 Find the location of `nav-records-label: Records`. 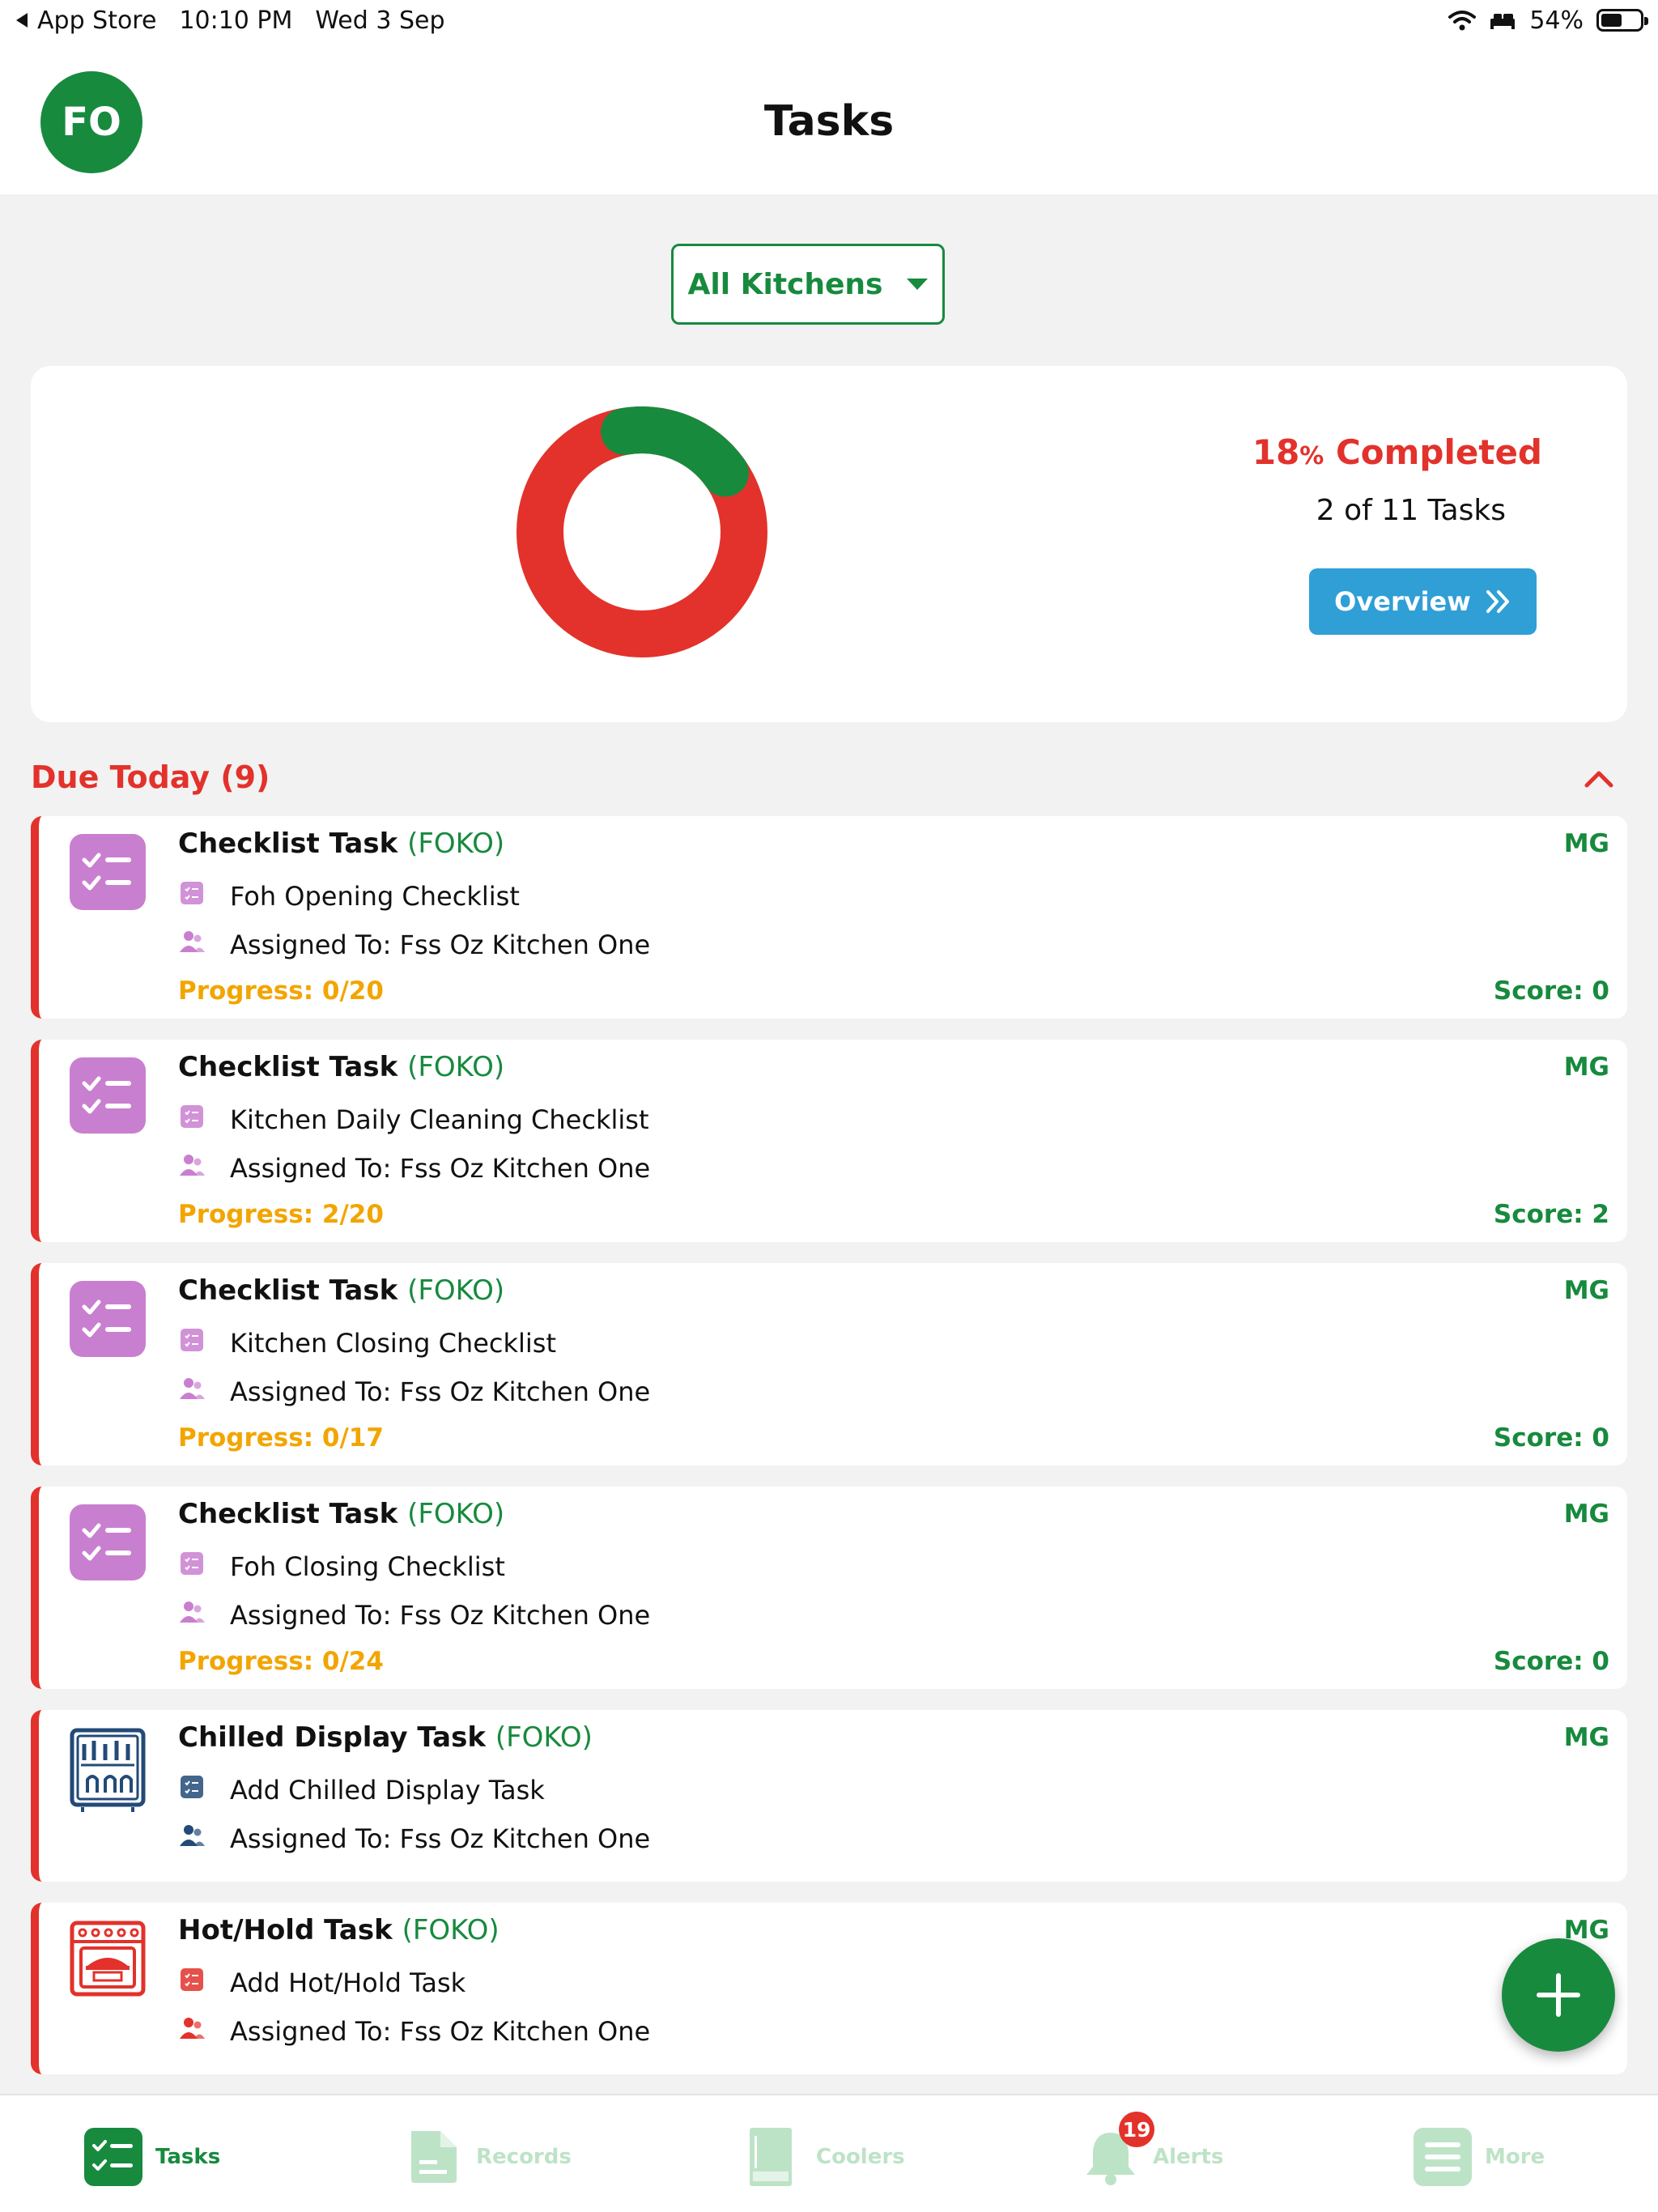

nav-records-label: Records is located at coordinates (524, 2157).